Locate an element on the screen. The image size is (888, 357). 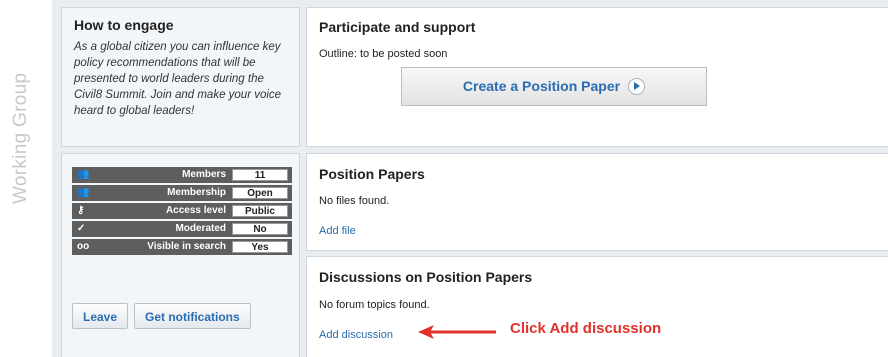
create-position-paper-button: Create a Position Paper is located at coordinates (554, 86).